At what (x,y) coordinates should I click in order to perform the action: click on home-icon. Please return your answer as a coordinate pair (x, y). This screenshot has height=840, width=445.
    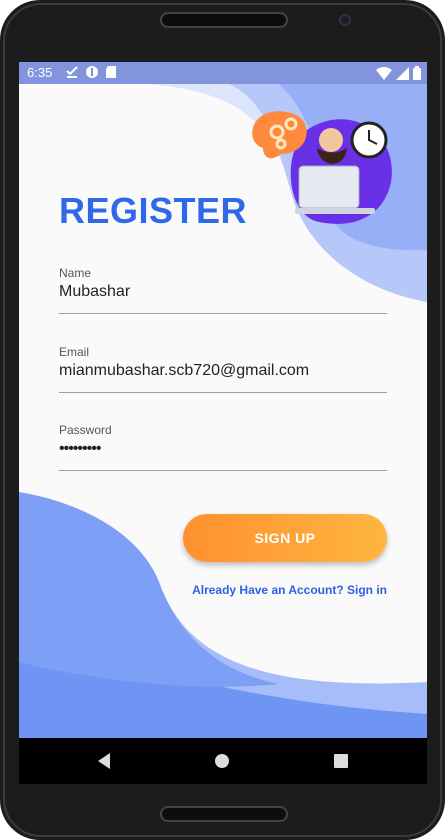
    Looking at the image, I should click on (222, 761).